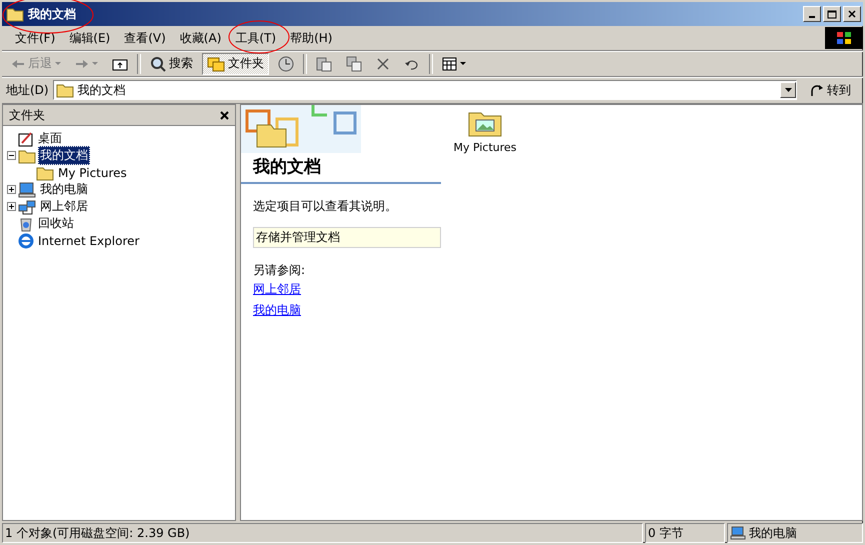  What do you see at coordinates (64, 206) in the screenshot?
I see `tree-item: 网上邻居` at bounding box center [64, 206].